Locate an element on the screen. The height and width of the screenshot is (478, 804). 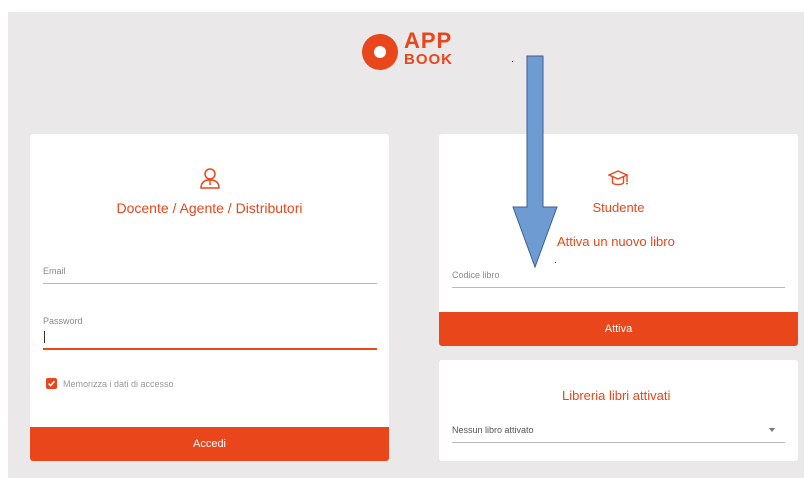
library-select-value: Nessun libro attivato is located at coordinates (493, 430).